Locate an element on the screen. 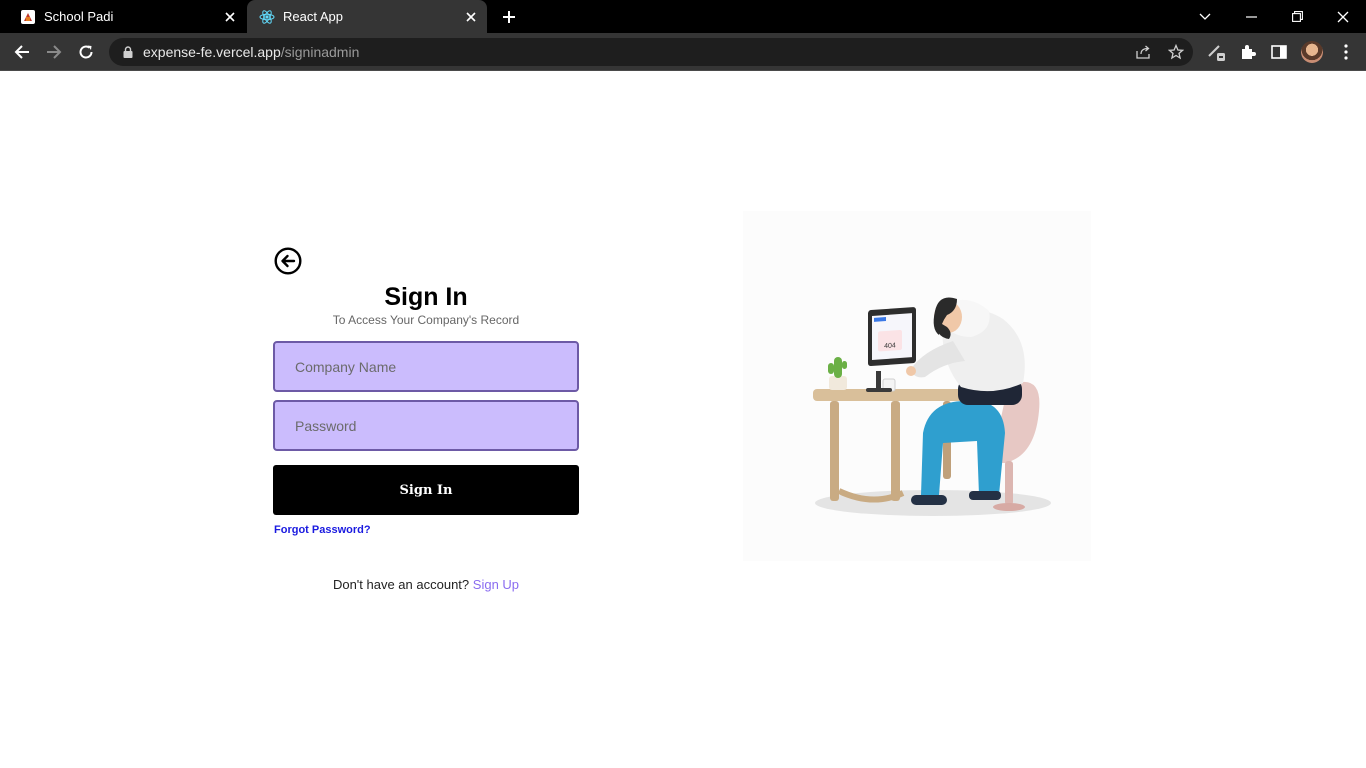 The height and width of the screenshot is (768, 1366). kebab-menu-icon is located at coordinates (1346, 52).